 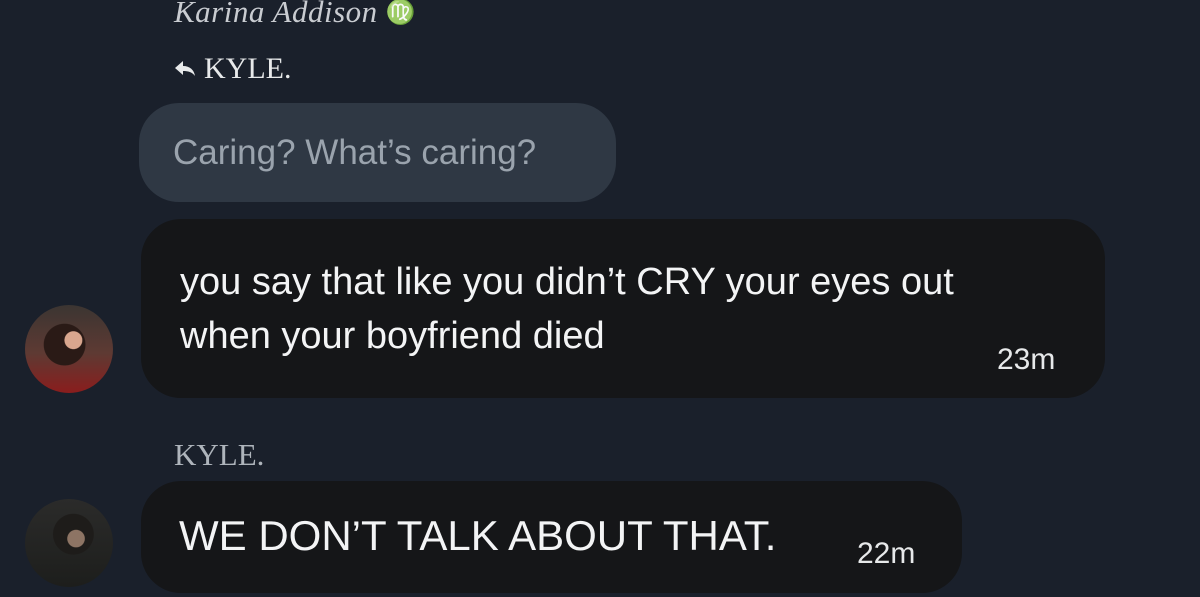 I want to click on sender-name-text: Karina Addison, so click(x=276, y=14).